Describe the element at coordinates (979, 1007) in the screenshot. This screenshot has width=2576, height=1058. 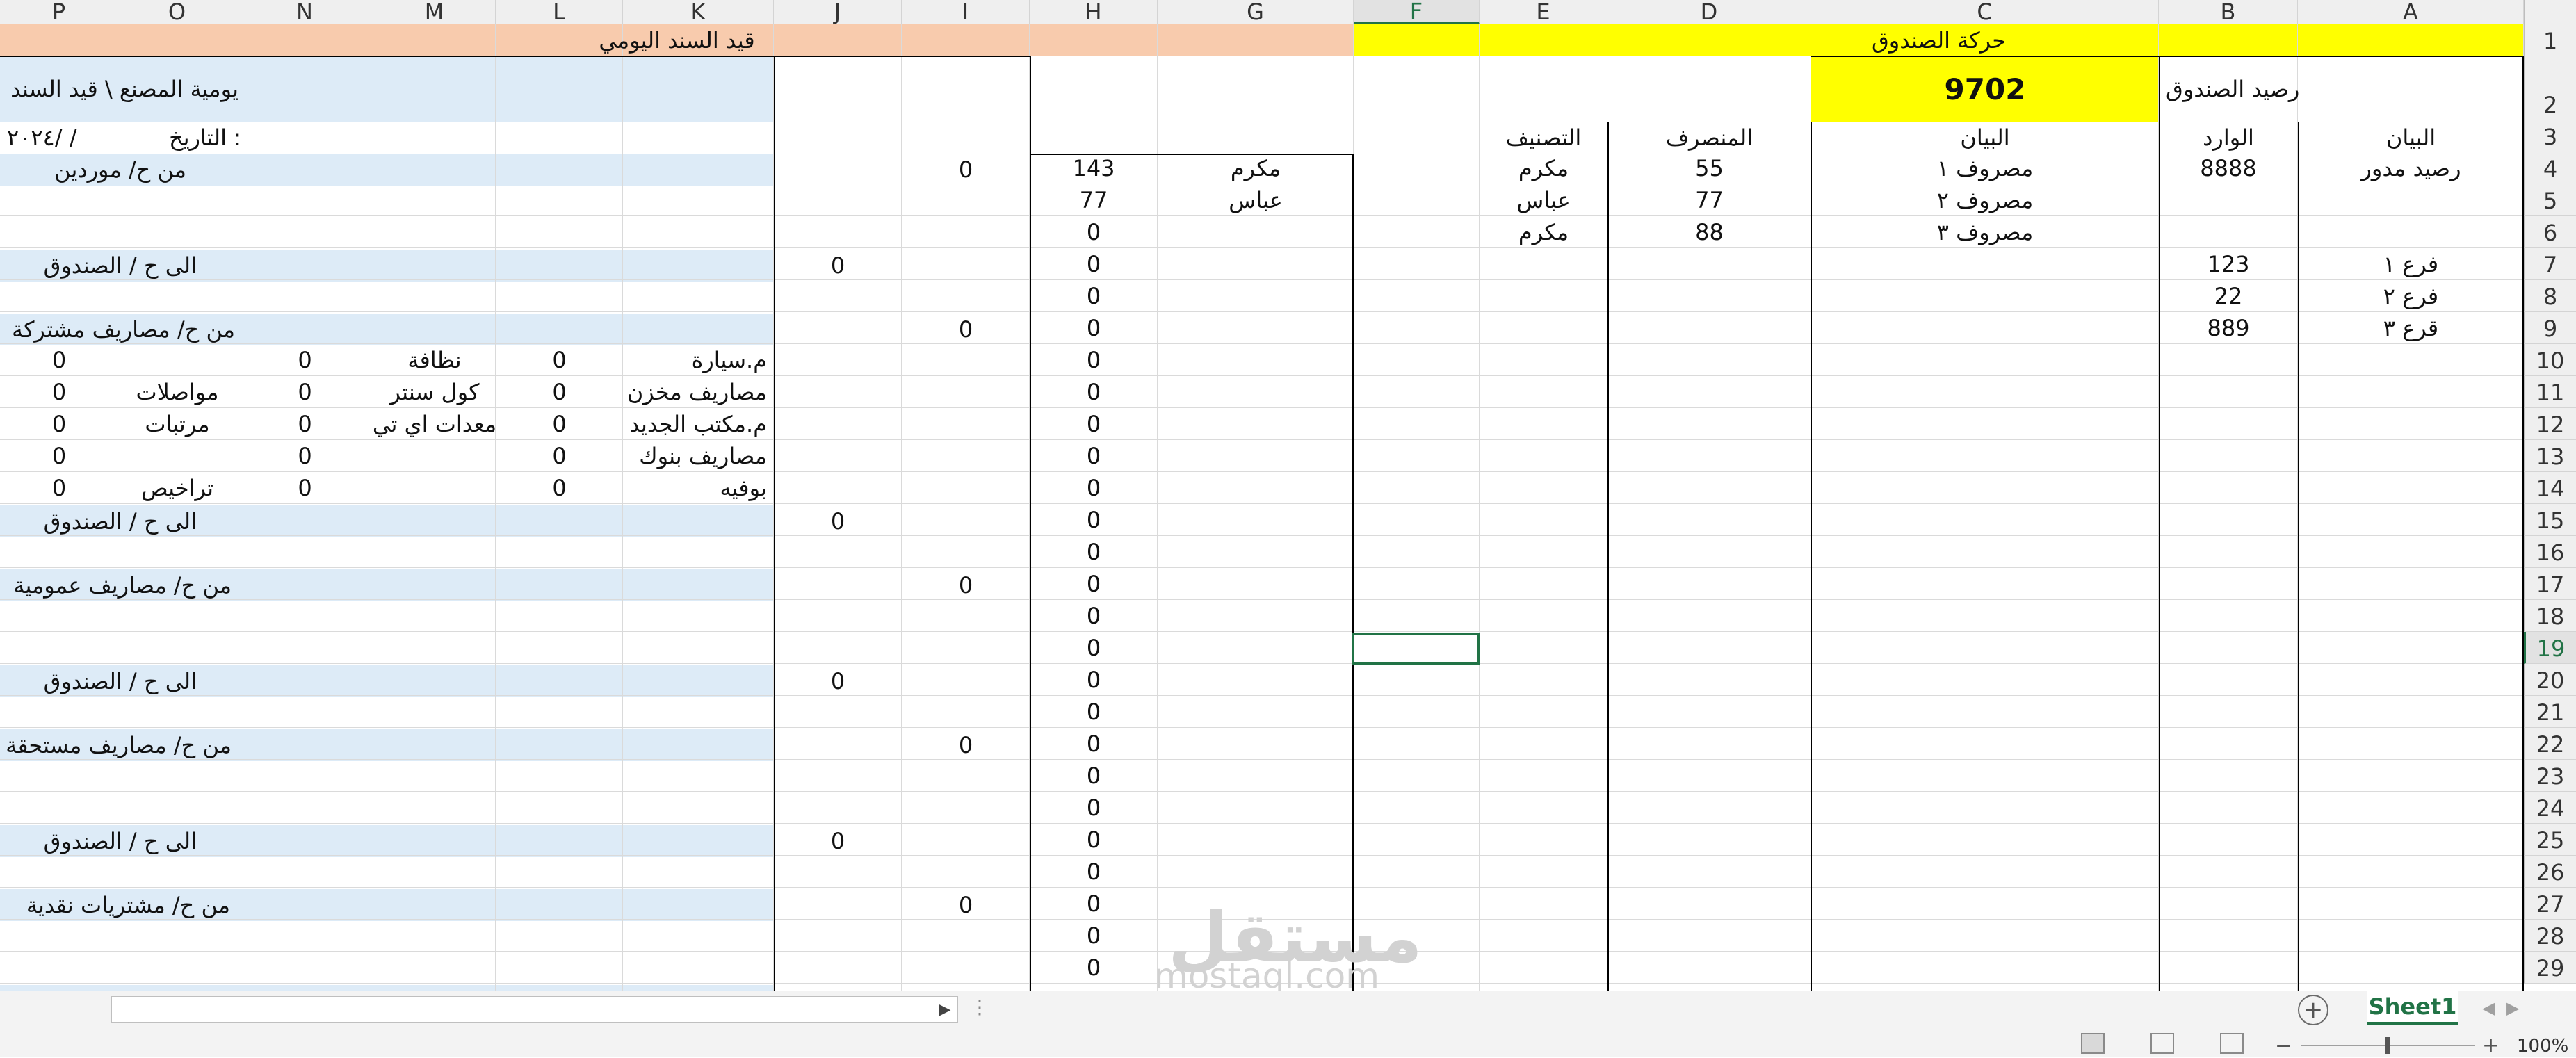
I see `splitter-icon: ⋮` at that location.